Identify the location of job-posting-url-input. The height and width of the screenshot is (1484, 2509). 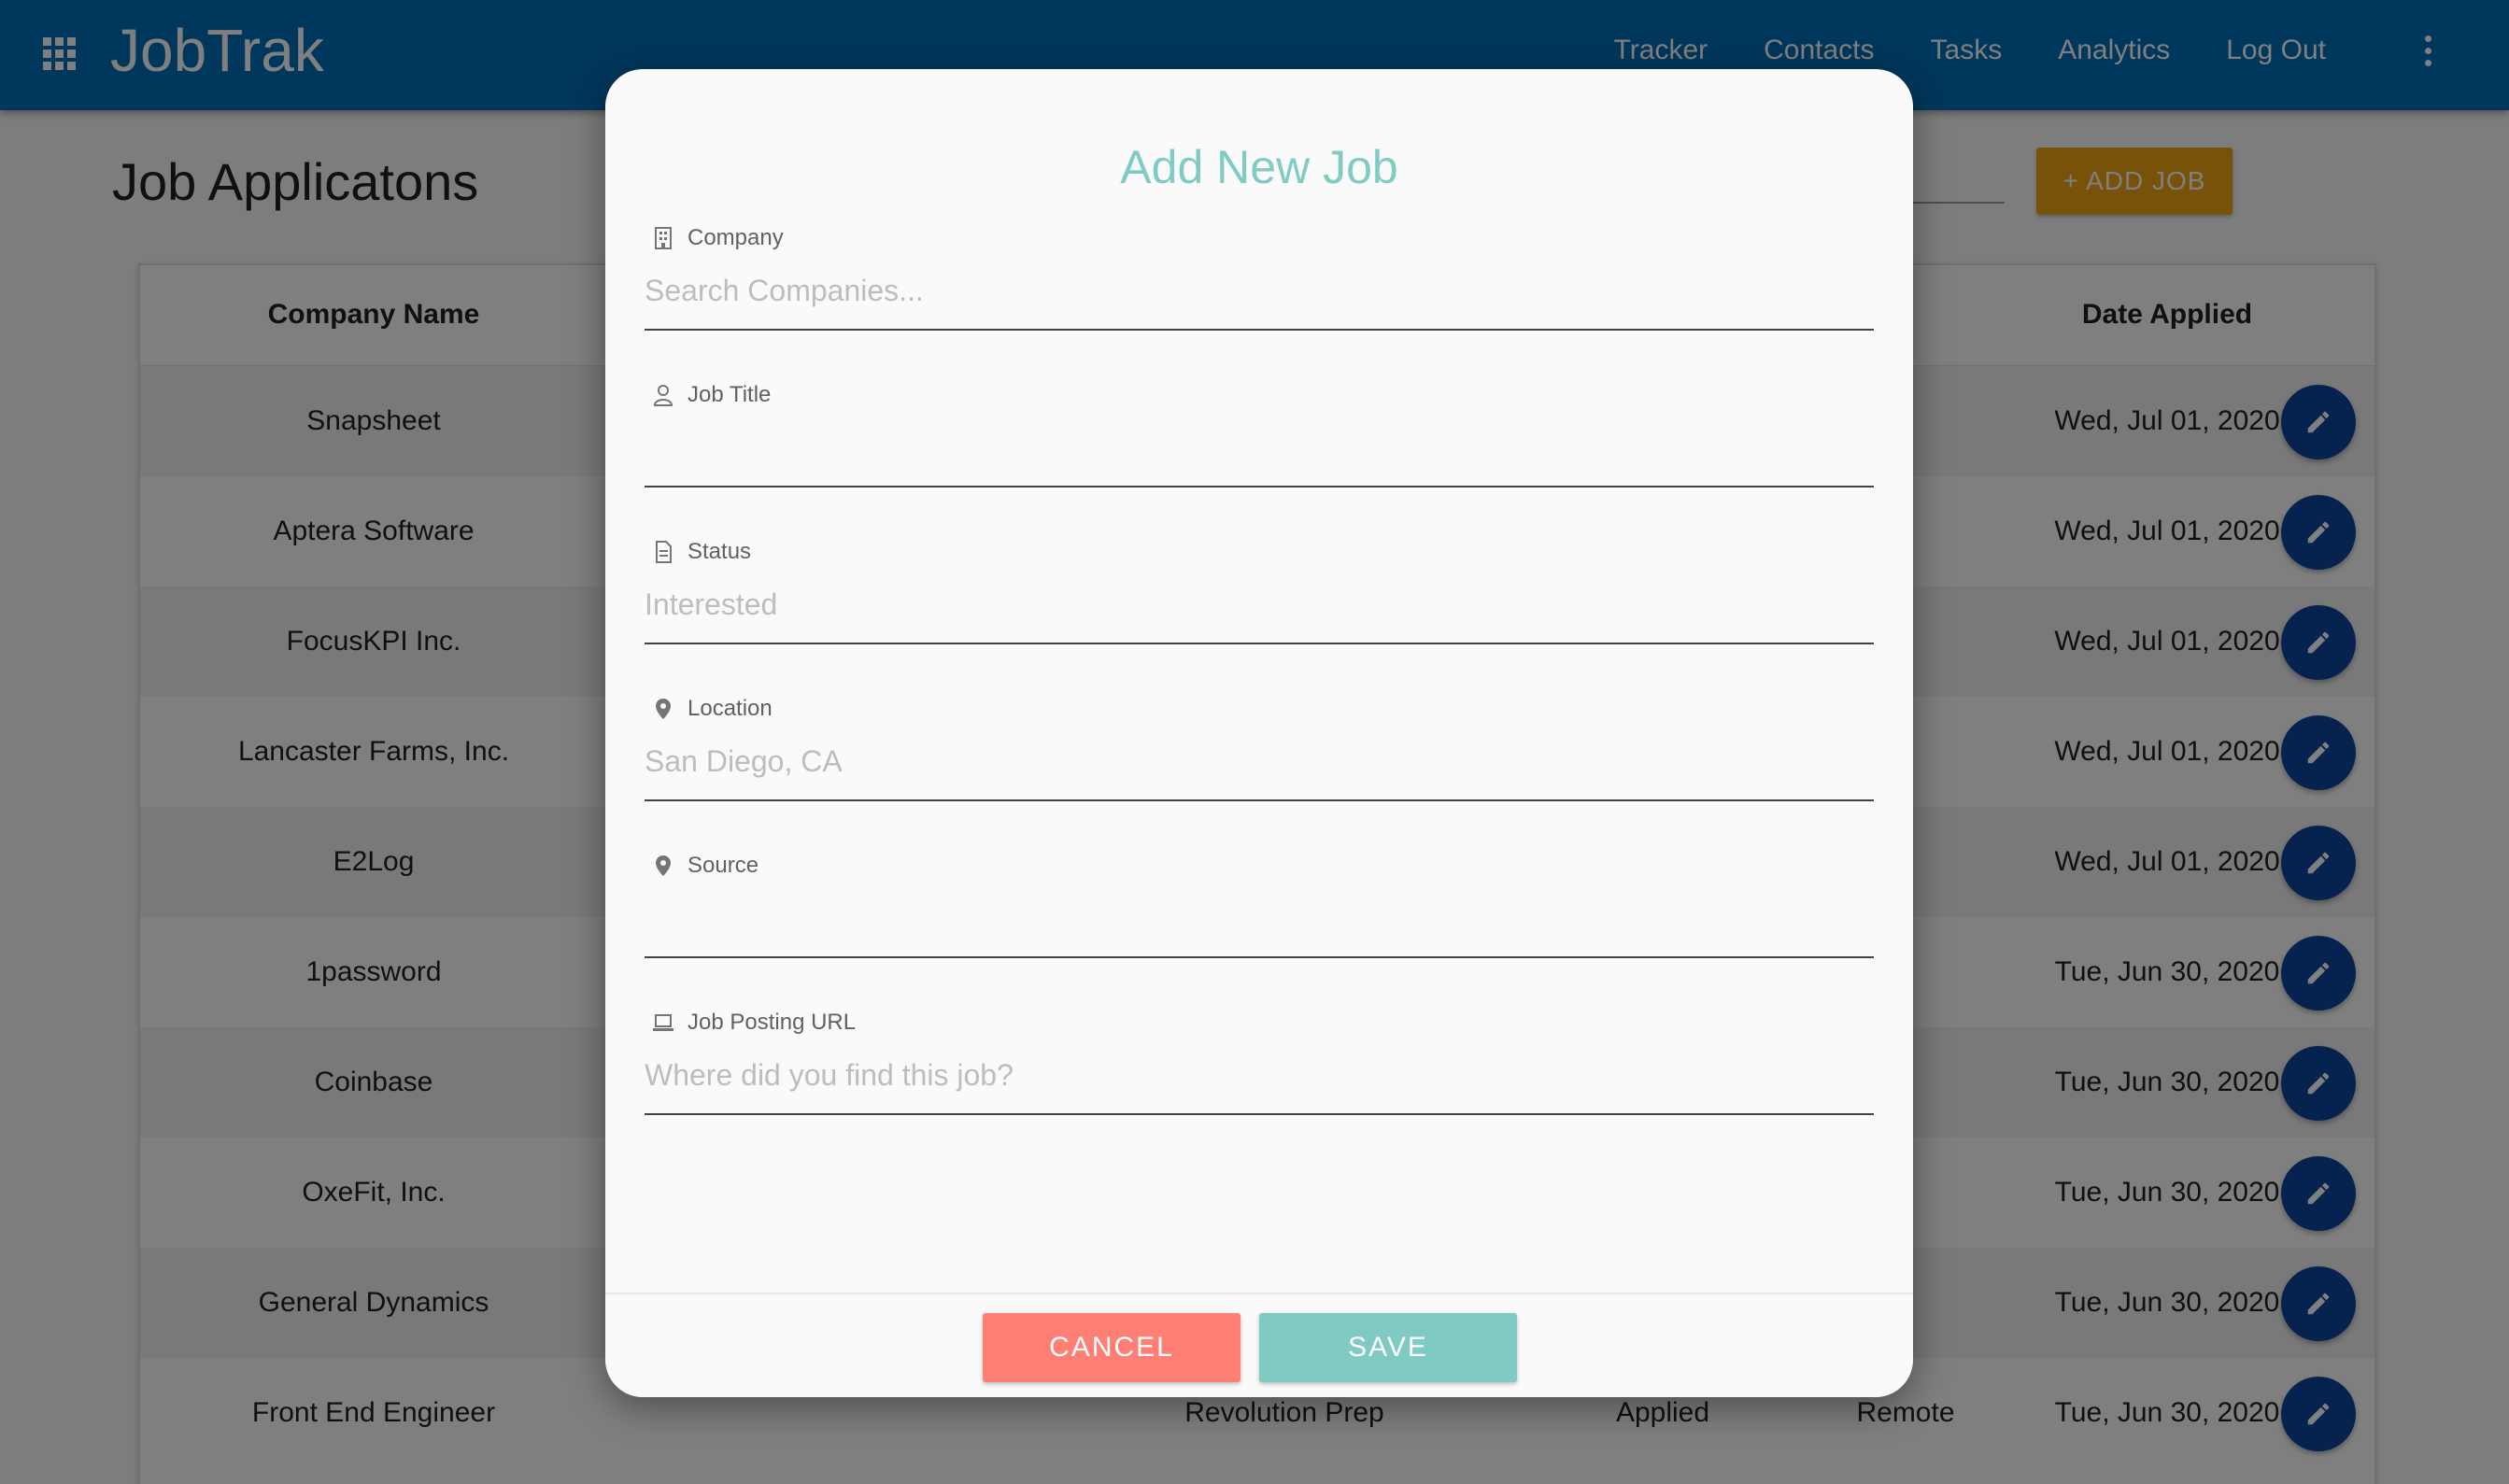
(1259, 1075).